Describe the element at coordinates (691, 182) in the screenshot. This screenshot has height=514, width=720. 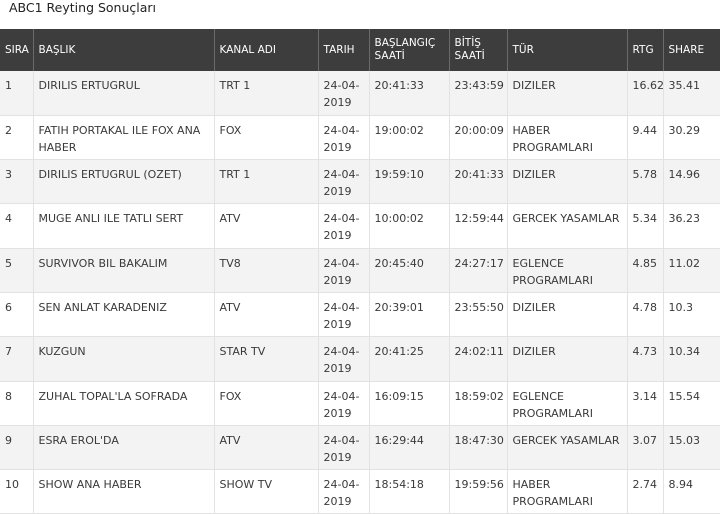
I see `cell-share: 14.96` at that location.